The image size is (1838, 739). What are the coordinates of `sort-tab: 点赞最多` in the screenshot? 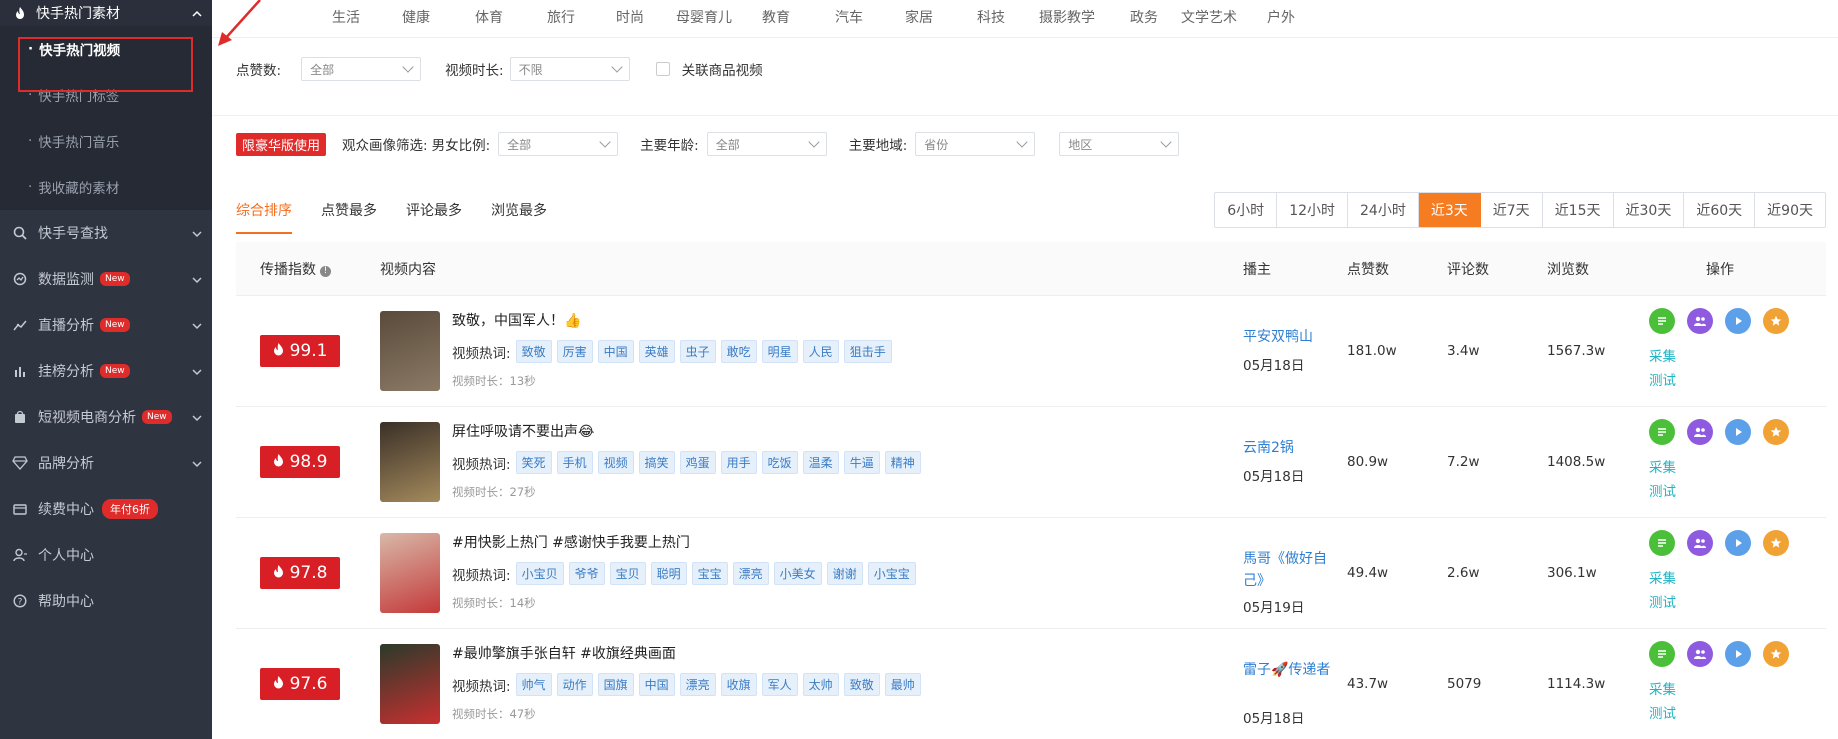 It's located at (349, 217).